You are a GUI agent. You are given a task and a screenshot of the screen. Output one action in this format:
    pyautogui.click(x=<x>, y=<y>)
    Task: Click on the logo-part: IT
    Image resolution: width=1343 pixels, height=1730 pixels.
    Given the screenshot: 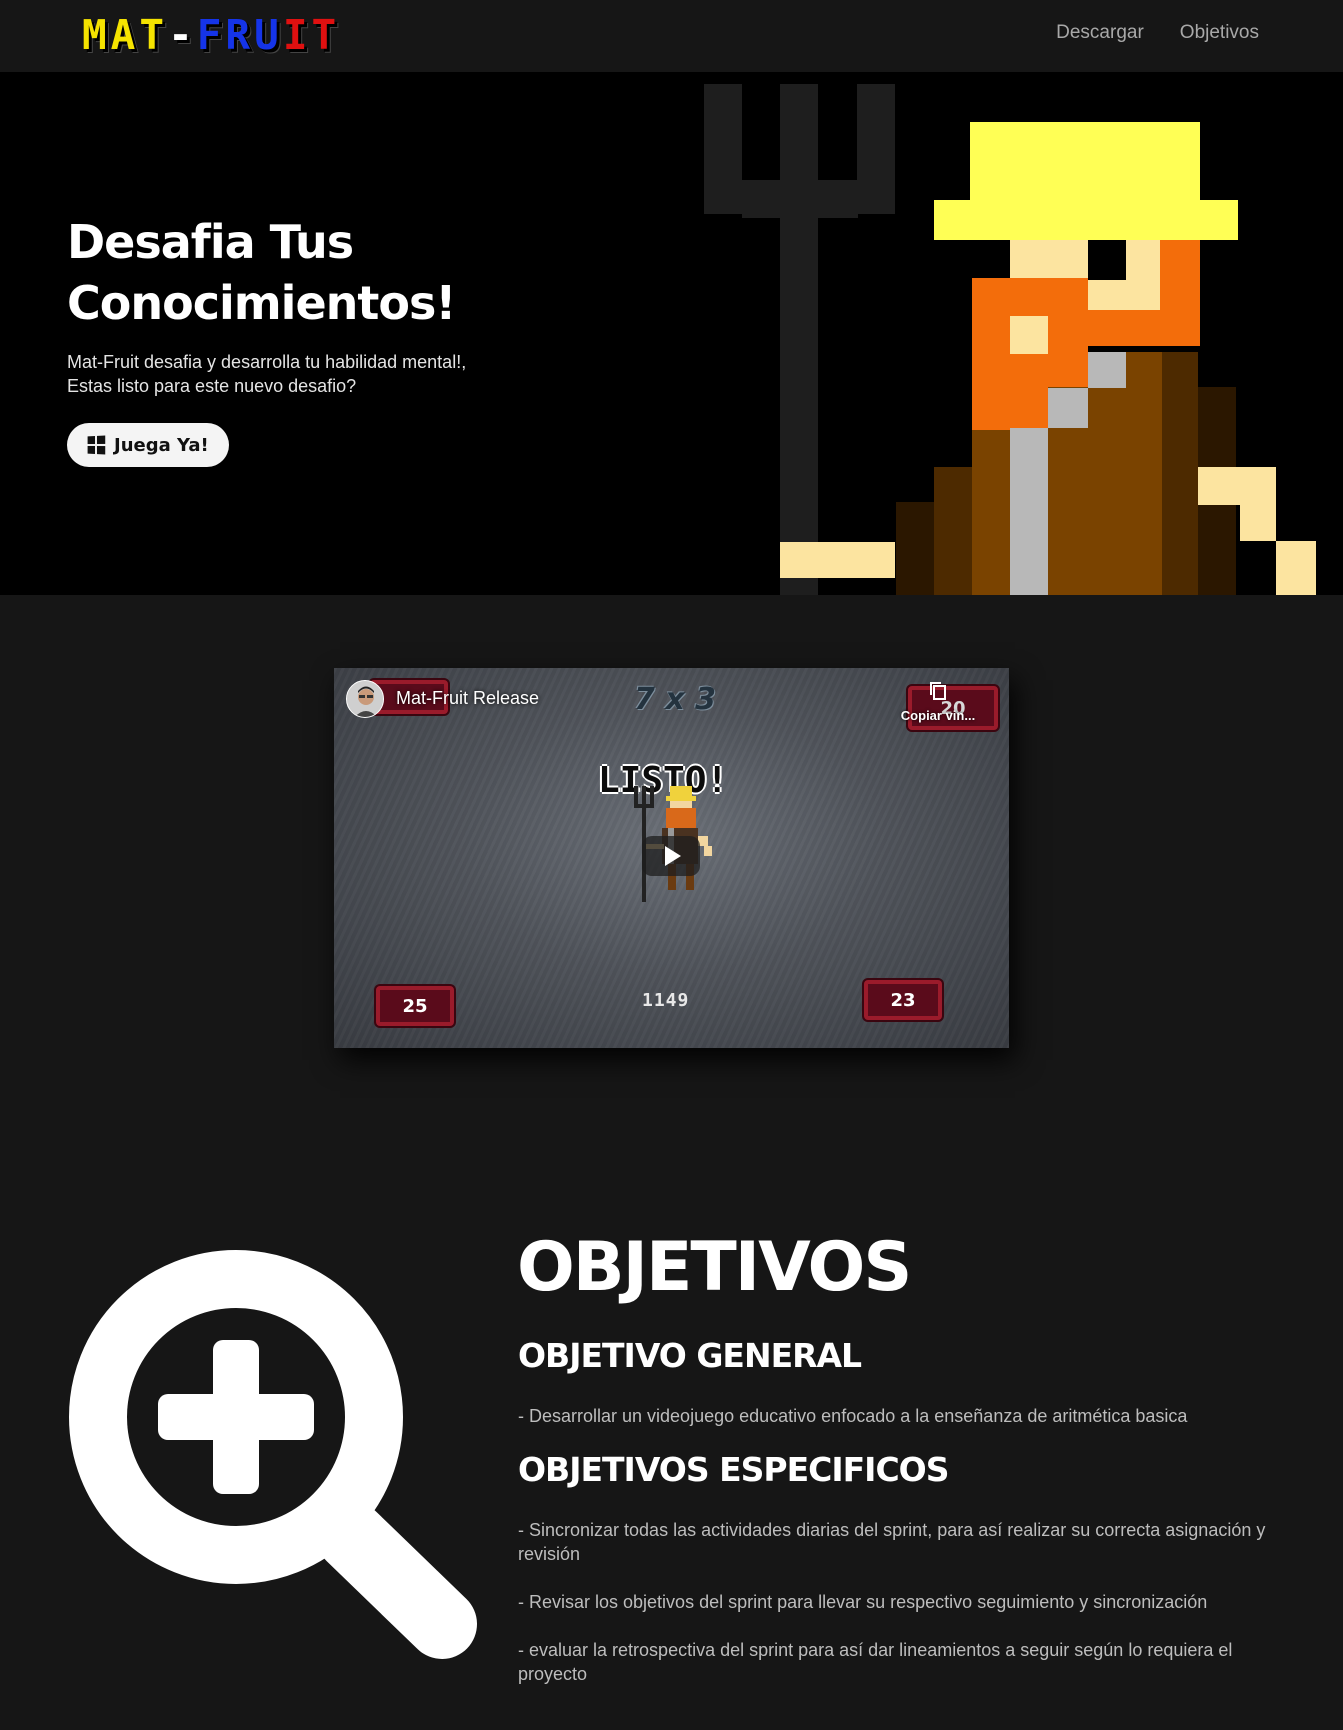 What is the action you would take?
    pyautogui.click(x=311, y=35)
    